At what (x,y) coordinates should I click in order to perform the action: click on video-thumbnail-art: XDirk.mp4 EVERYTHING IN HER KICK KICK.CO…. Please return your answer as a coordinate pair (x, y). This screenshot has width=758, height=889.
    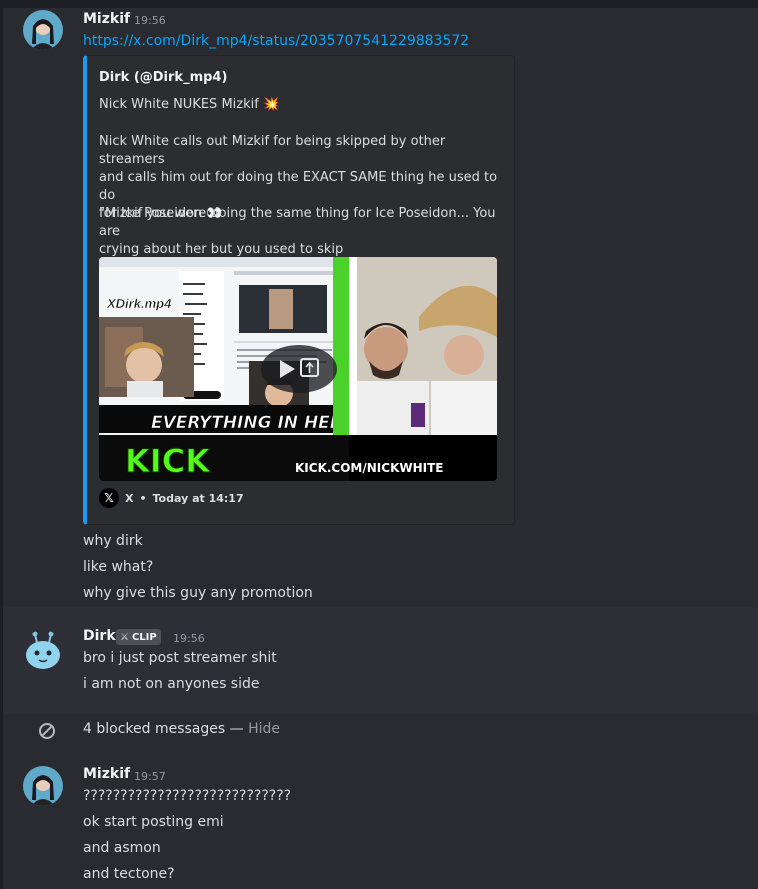
    Looking at the image, I should click on (298, 369).